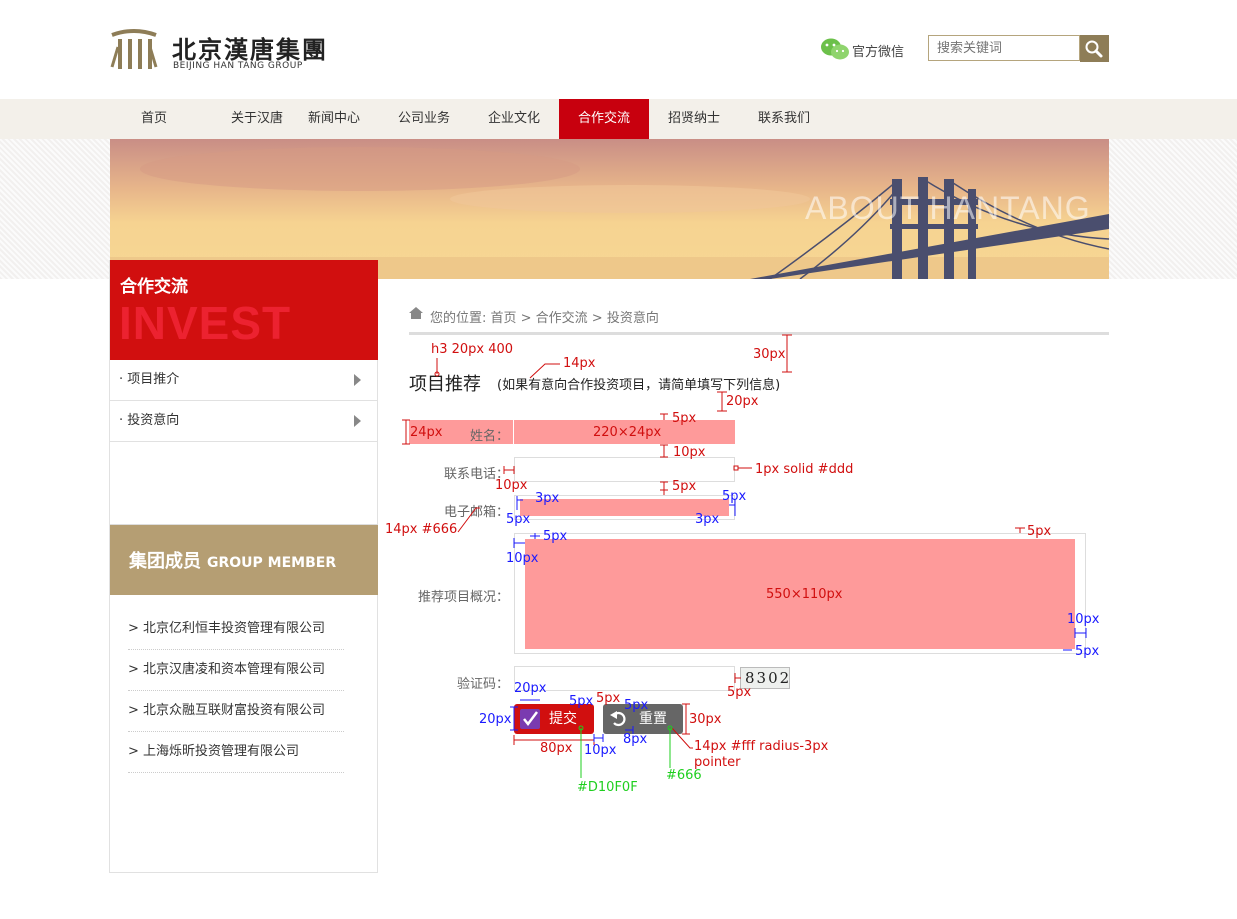 The height and width of the screenshot is (919, 1237). I want to click on annotation-label: 1px solid #ddd, so click(804, 469).